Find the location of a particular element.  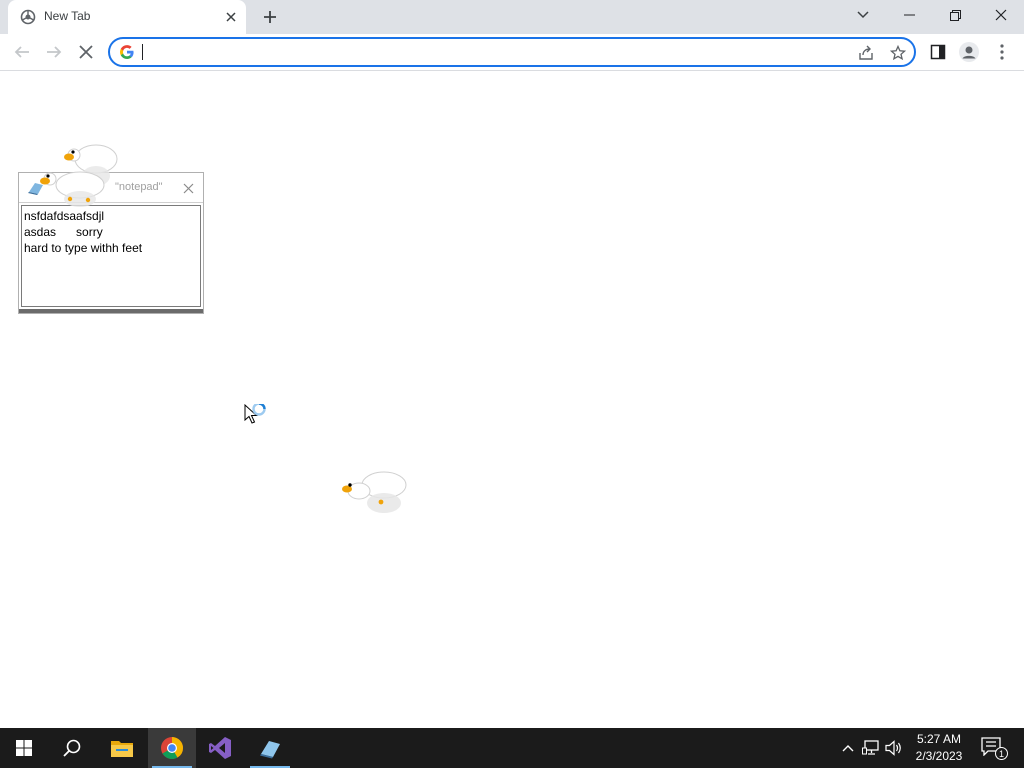

search-icon is located at coordinates (72, 748).